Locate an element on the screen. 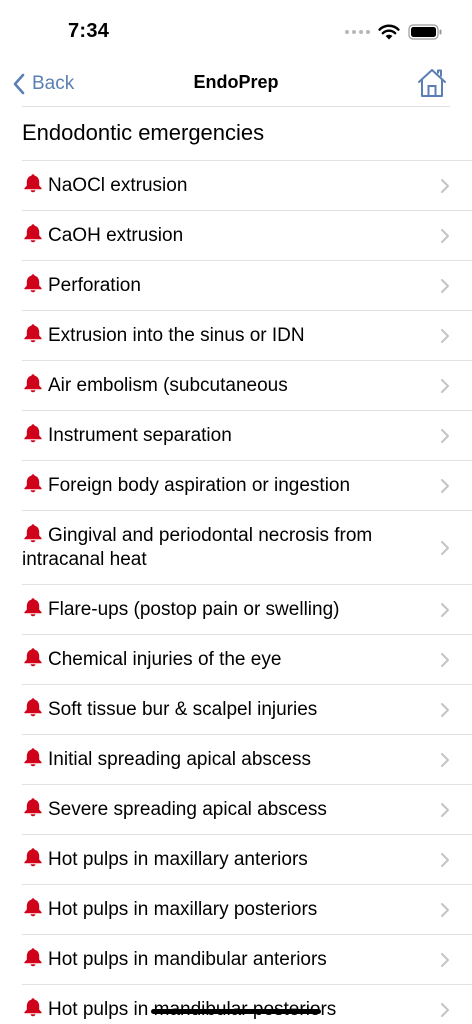 This screenshot has height=1024, width=472. list-item: Foreign body aspiration or ingestion is located at coordinates (247, 485).